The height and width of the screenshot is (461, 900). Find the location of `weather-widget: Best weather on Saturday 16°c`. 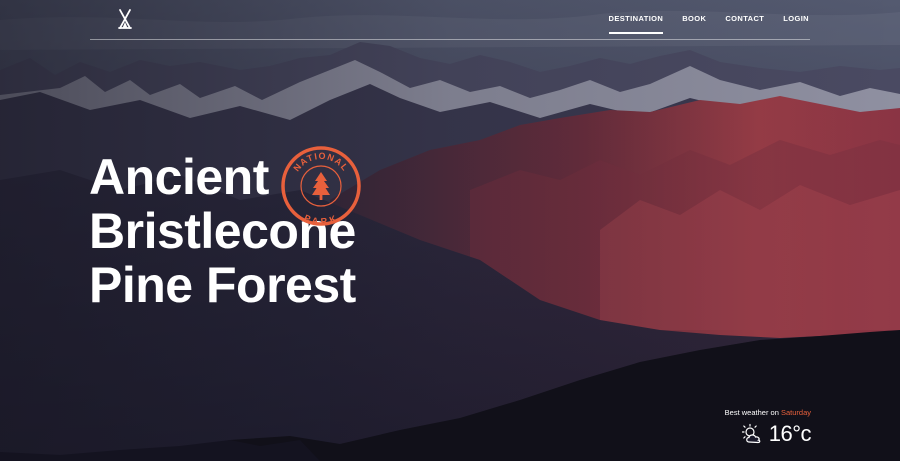

weather-widget: Best weather on Saturday 16°c is located at coordinates (768, 427).